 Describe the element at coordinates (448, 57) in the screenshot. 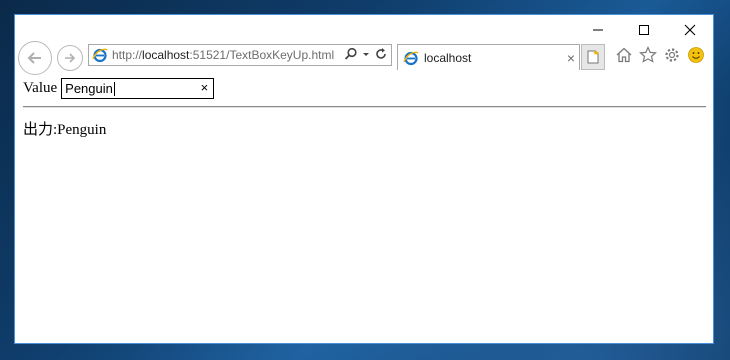

I see `tab-title: localhost` at that location.